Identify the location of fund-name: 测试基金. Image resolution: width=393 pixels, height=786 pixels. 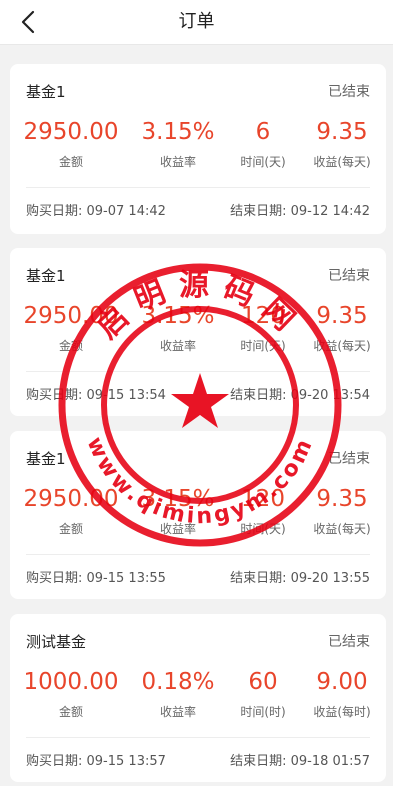
(56, 642).